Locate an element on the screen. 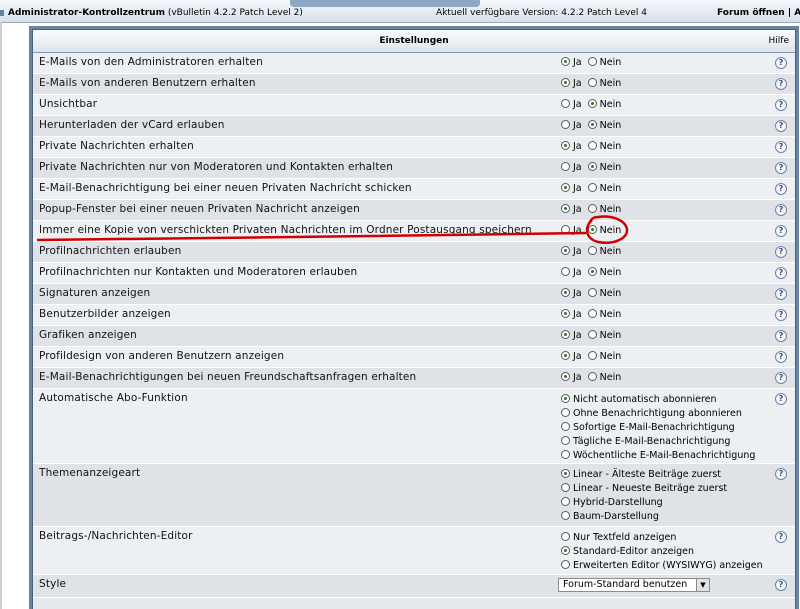 The width and height of the screenshot is (800, 609). style-select: Forum-Standard benutzen ▼ is located at coordinates (634, 585).